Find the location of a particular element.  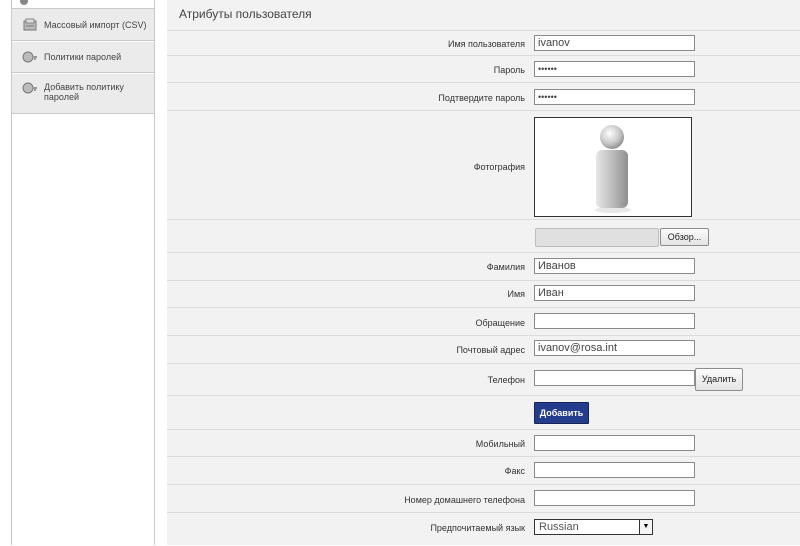

sidebar-item-password-policies: Политики паролей is located at coordinates (83, 57).